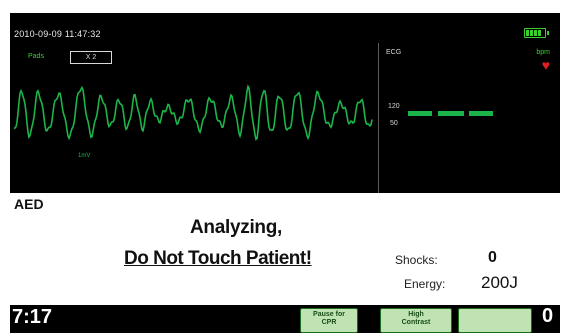 The width and height of the screenshot is (569, 333). I want to click on prompt-line-2: Do Not Touch Patient!, so click(218, 258).